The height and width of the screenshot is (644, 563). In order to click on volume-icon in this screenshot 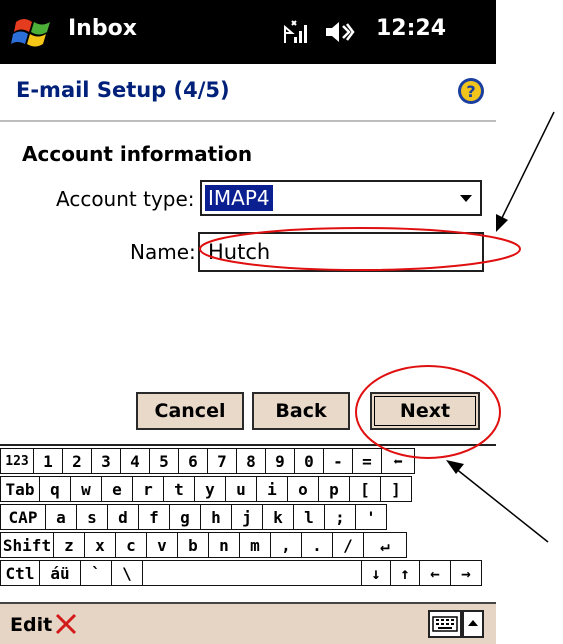, I will do `click(339, 32)`.